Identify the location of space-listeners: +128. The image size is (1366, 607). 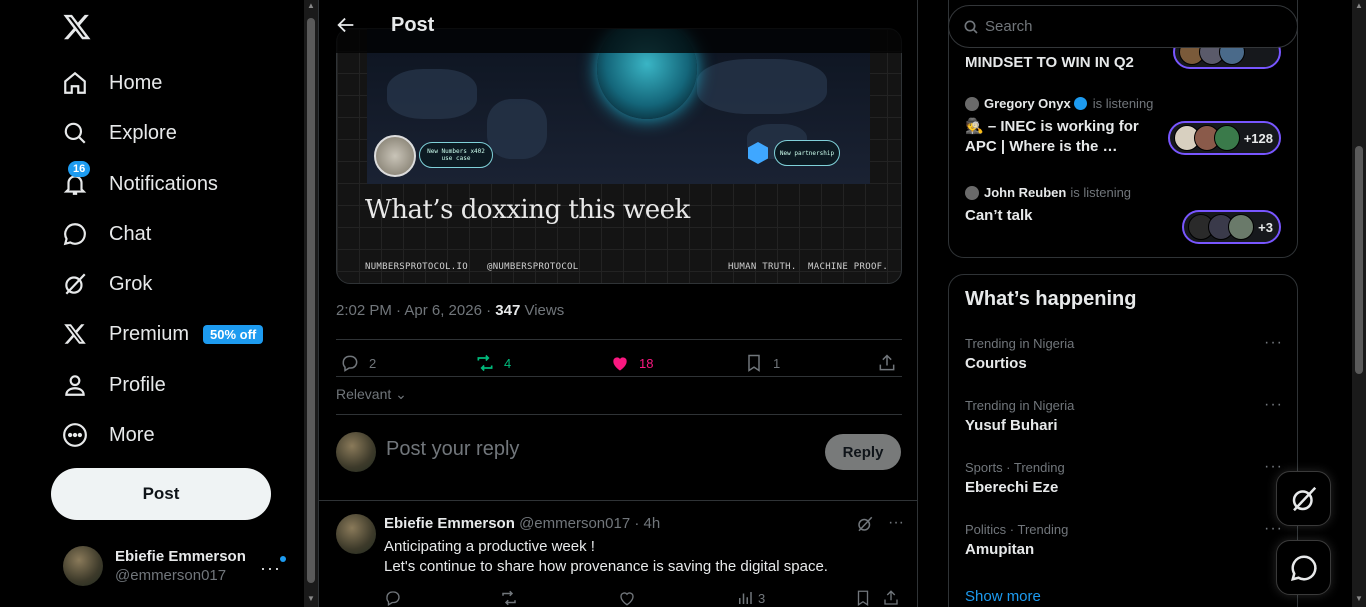
(1224, 138).